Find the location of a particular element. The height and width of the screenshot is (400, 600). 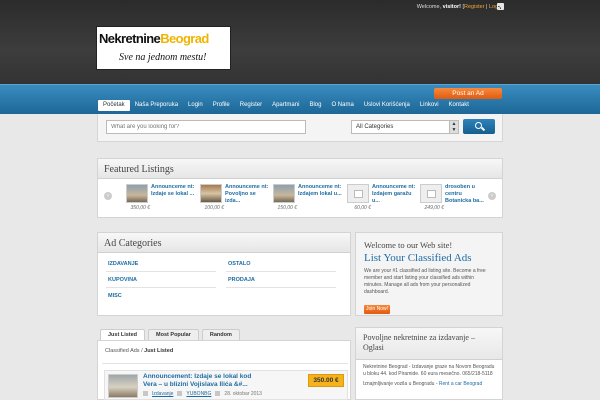

tab-most-popular: Most Popular is located at coordinates (173, 334).